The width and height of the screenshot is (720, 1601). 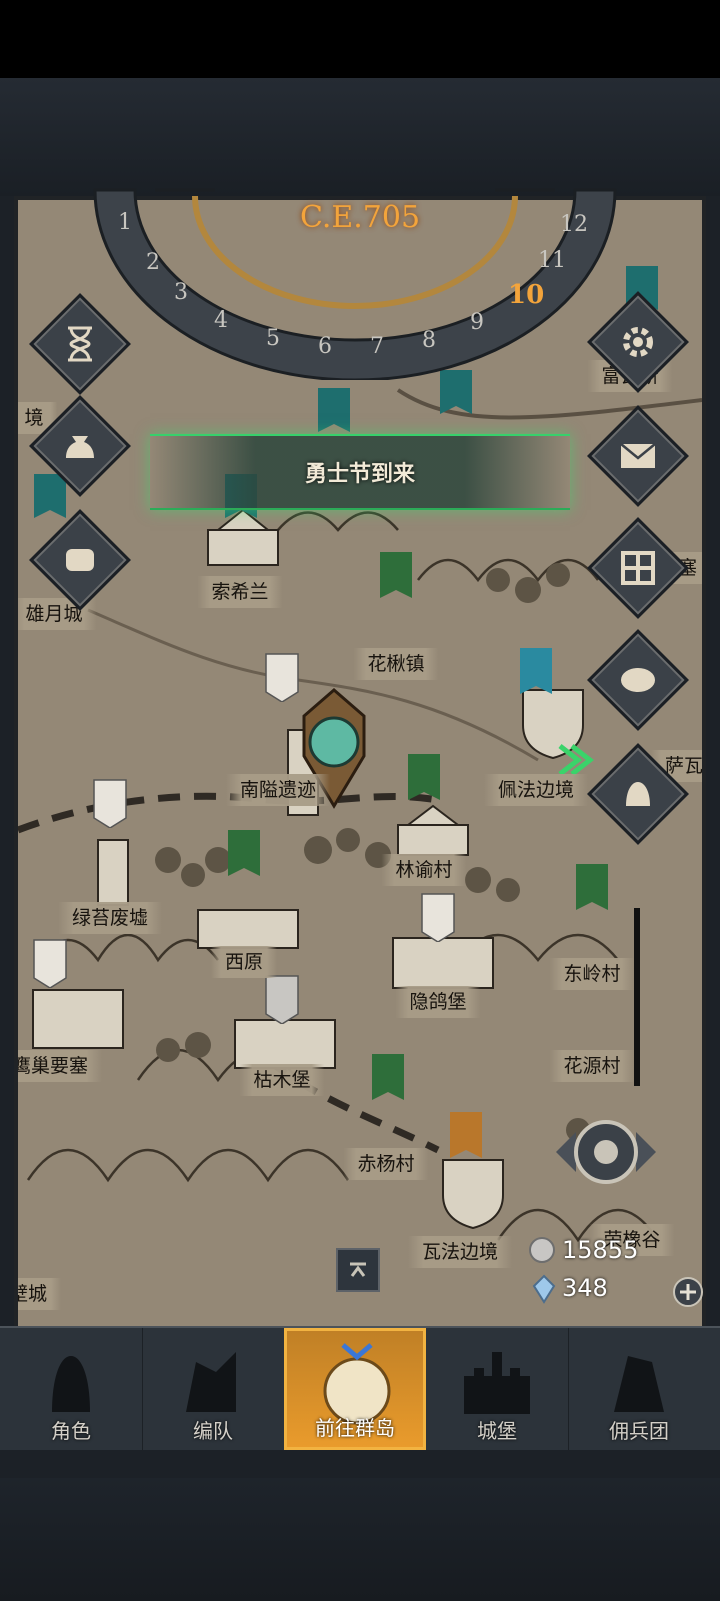 What do you see at coordinates (71, 1384) in the screenshot?
I see `knight-helmet-icon` at bounding box center [71, 1384].